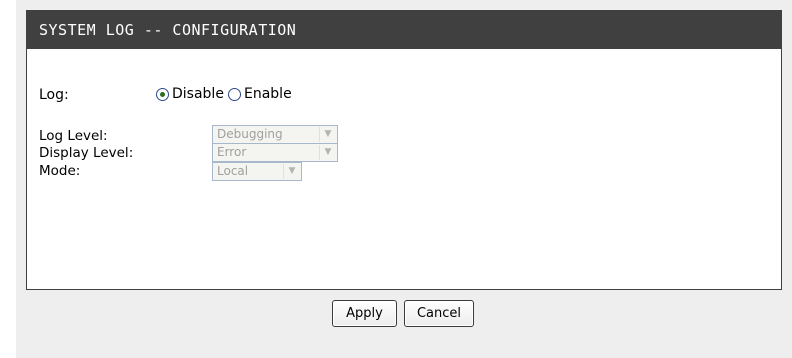 This screenshot has width=792, height=358. Describe the element at coordinates (86, 153) in the screenshot. I see `display-level-label: Display Level:` at that location.